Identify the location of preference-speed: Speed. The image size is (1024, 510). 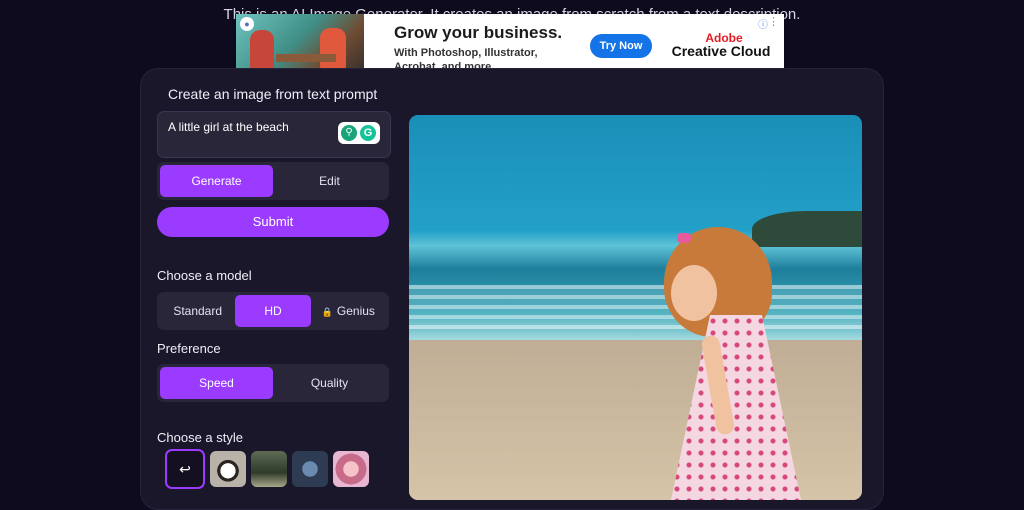
(216, 383).